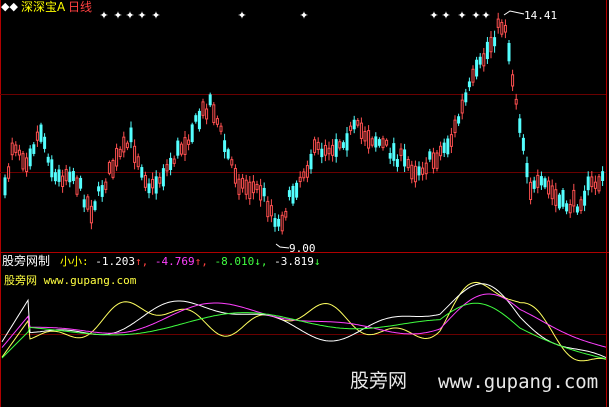 Image resolution: width=609 pixels, height=407 pixels. Describe the element at coordinates (317, 261) in the screenshot. I see `down-arrow-icon: ↓` at that location.